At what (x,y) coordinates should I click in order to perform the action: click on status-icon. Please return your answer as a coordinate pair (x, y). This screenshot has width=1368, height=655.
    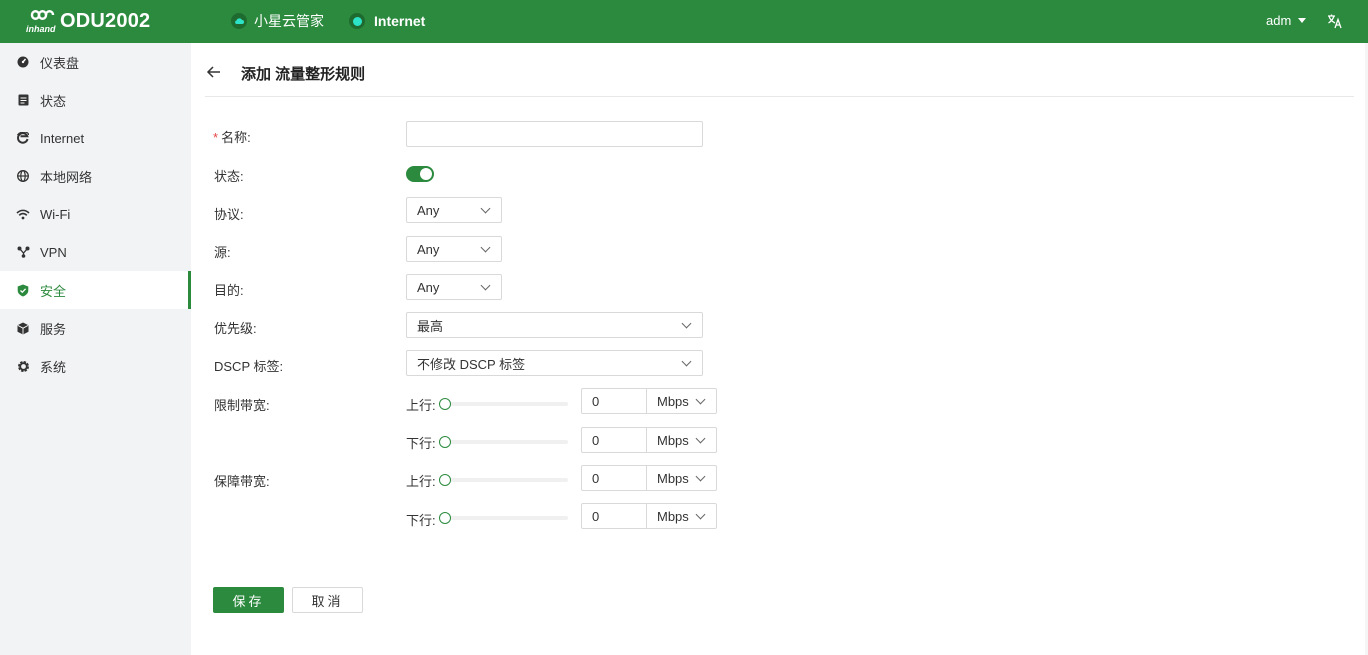
    Looking at the image, I should click on (23, 100).